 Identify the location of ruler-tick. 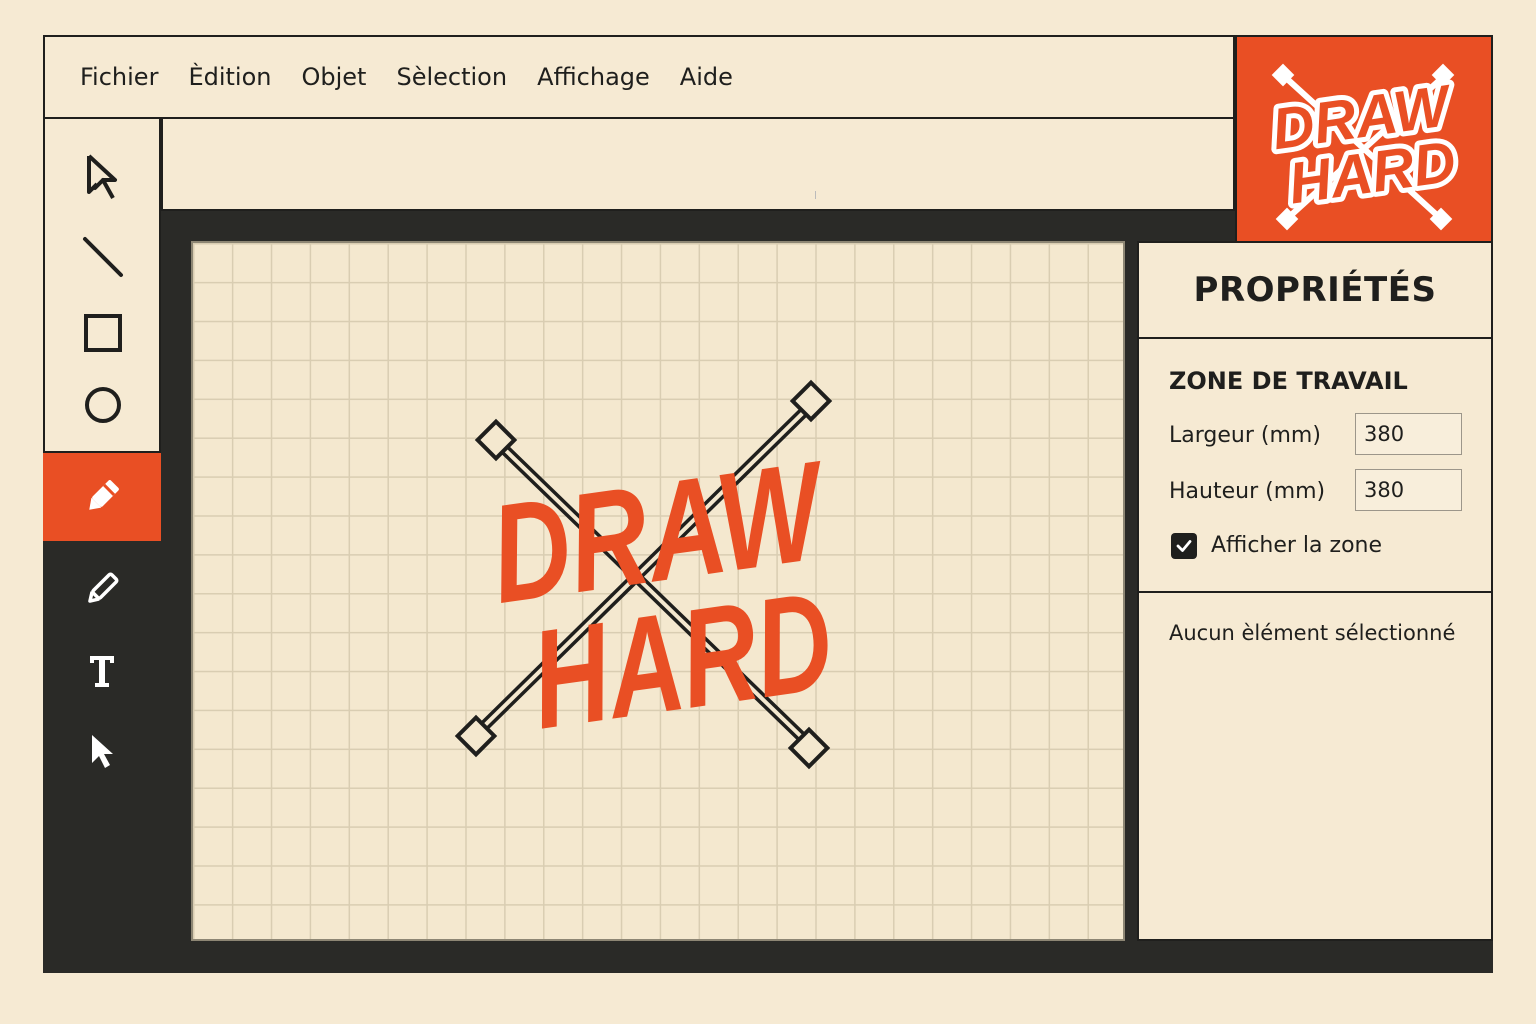
(815, 195).